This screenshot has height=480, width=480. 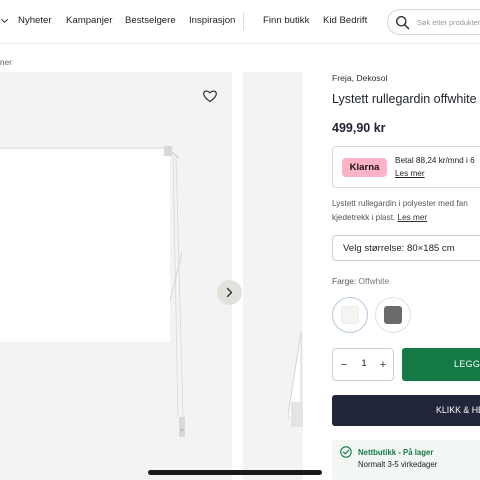 I want to click on add-to-cart-button: LEGG, so click(x=441, y=364).